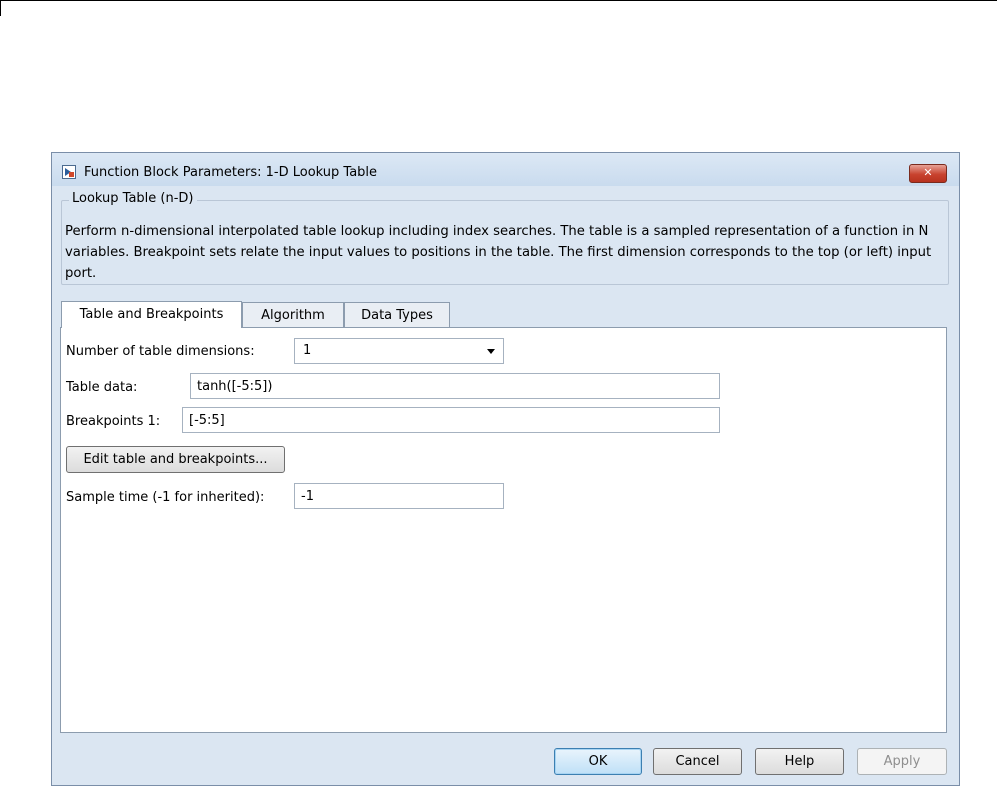 This screenshot has height=787, width=997. What do you see at coordinates (399, 496) in the screenshot?
I see `sample-time-input` at bounding box center [399, 496].